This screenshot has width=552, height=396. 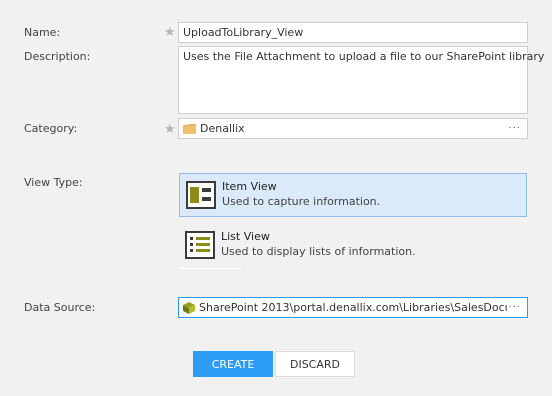 What do you see at coordinates (353, 128) in the screenshot?
I see `category-picker: Denallix ···` at bounding box center [353, 128].